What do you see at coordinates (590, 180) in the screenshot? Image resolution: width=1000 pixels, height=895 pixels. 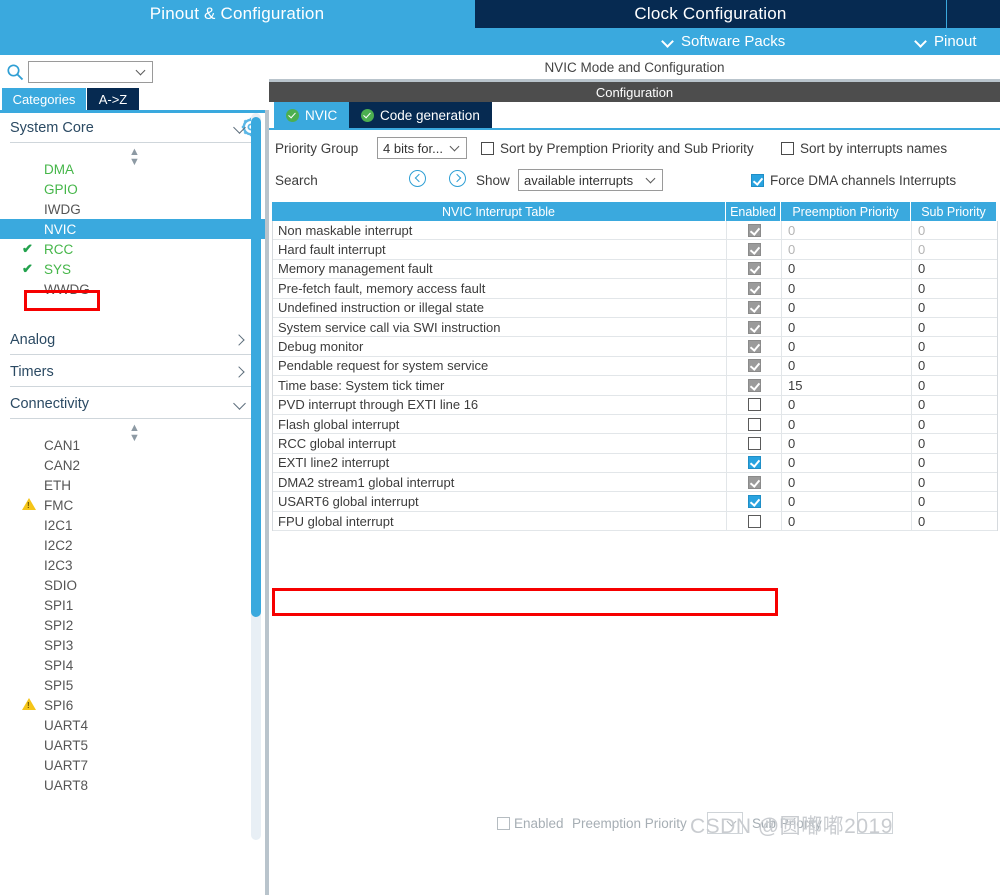 I see `show-filter-select: available interrupts` at bounding box center [590, 180].